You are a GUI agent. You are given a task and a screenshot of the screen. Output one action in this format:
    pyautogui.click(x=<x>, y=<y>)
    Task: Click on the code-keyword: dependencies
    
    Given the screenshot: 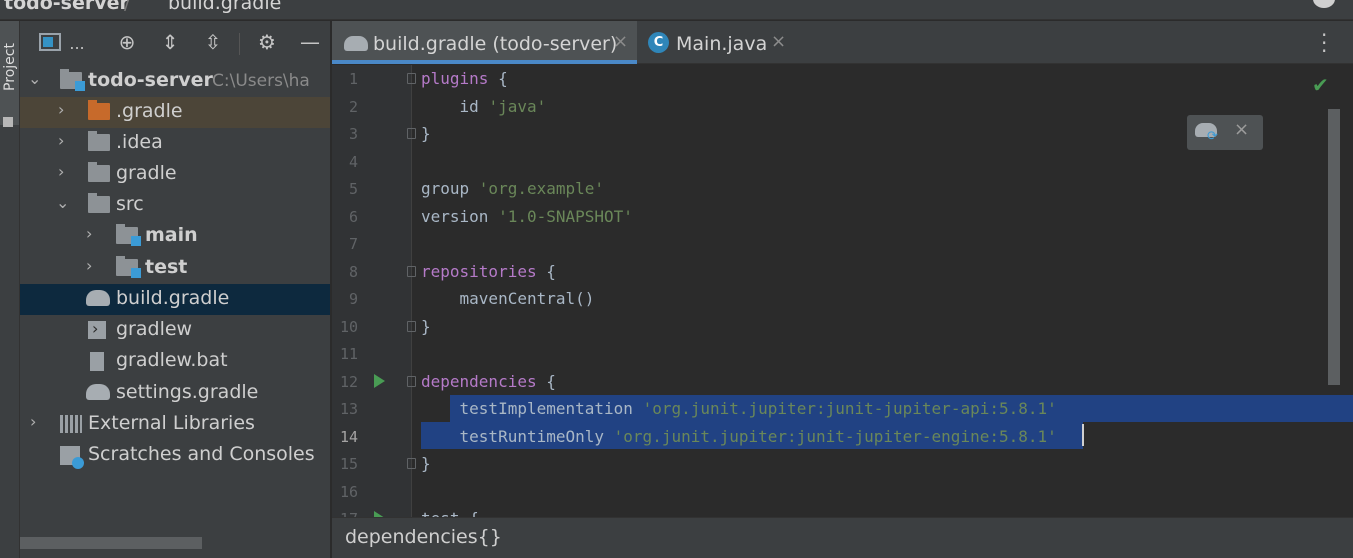 What is the action you would take?
    pyautogui.click(x=479, y=381)
    